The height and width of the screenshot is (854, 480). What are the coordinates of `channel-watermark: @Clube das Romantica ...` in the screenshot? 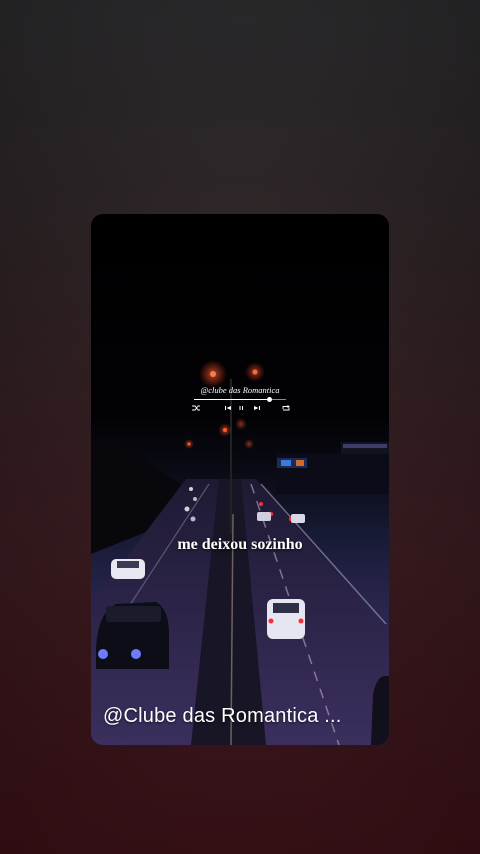 It's located at (222, 716).